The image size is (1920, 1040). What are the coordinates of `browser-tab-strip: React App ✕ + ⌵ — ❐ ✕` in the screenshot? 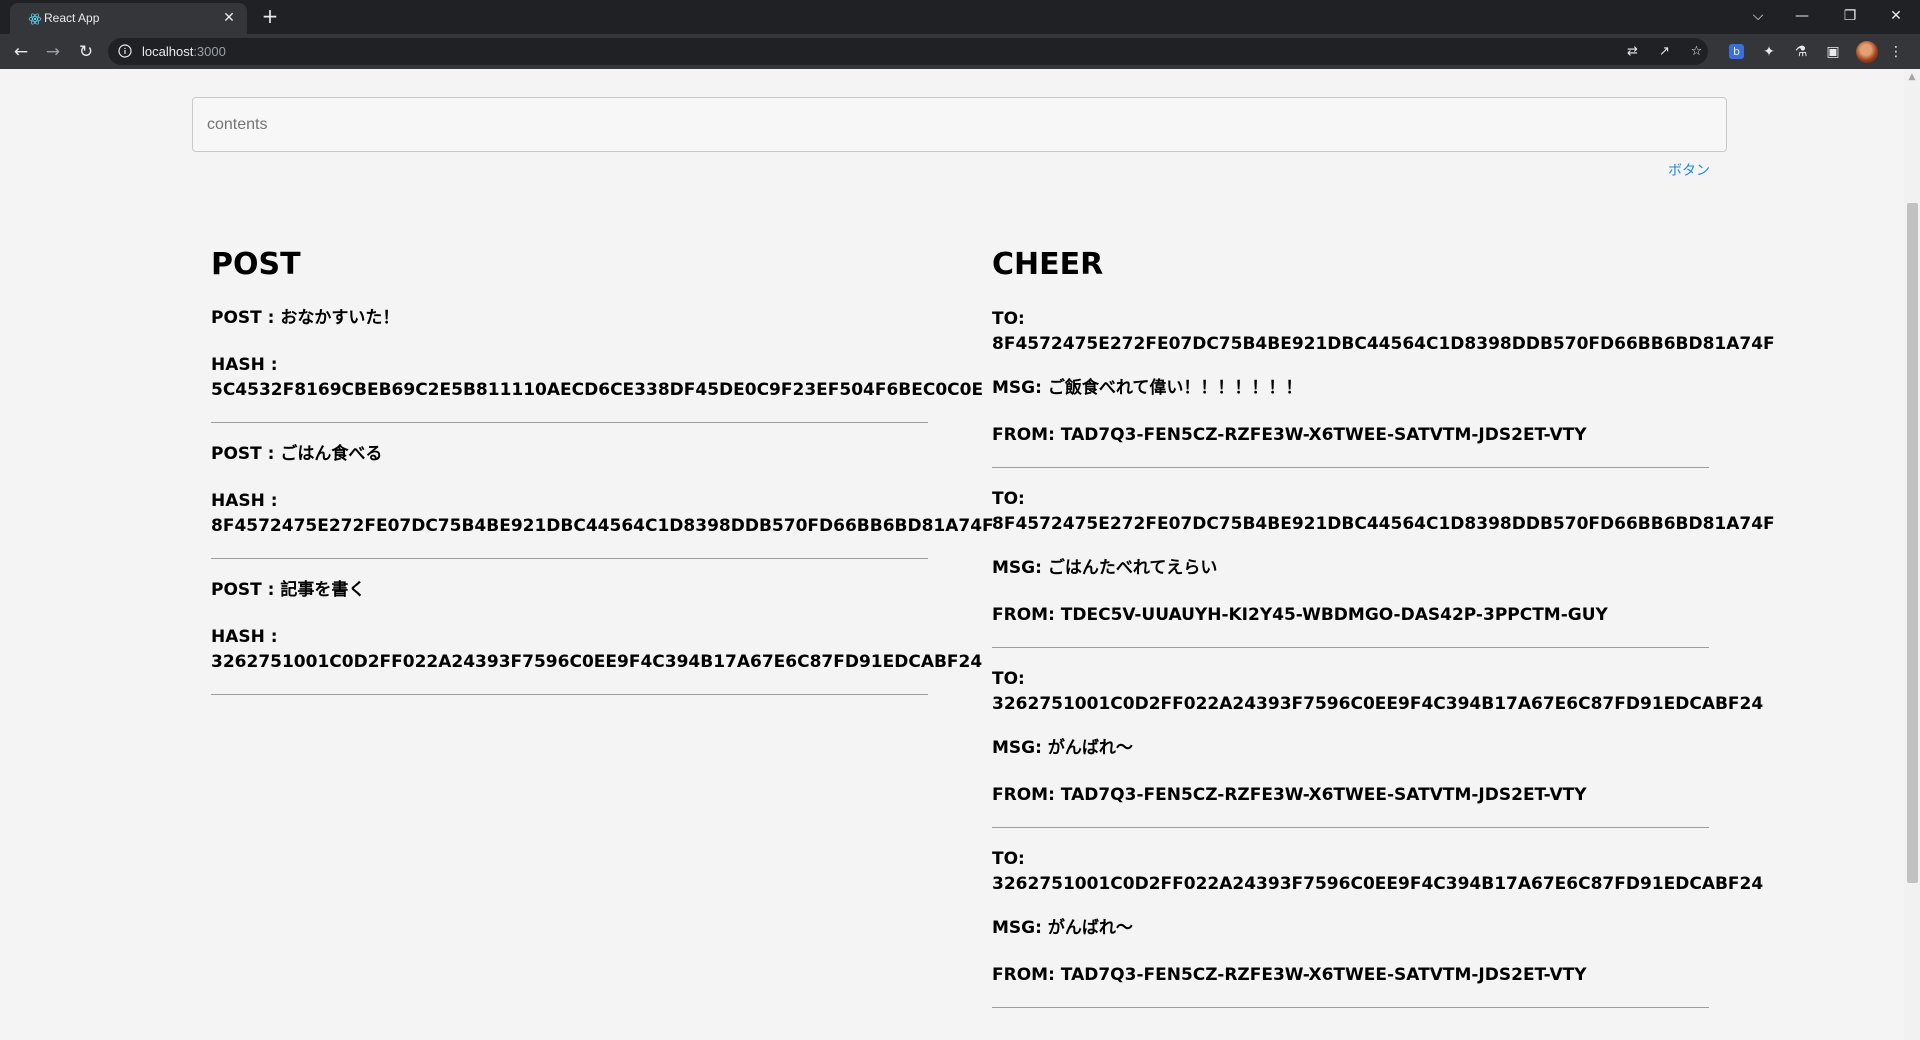 It's located at (960, 17).